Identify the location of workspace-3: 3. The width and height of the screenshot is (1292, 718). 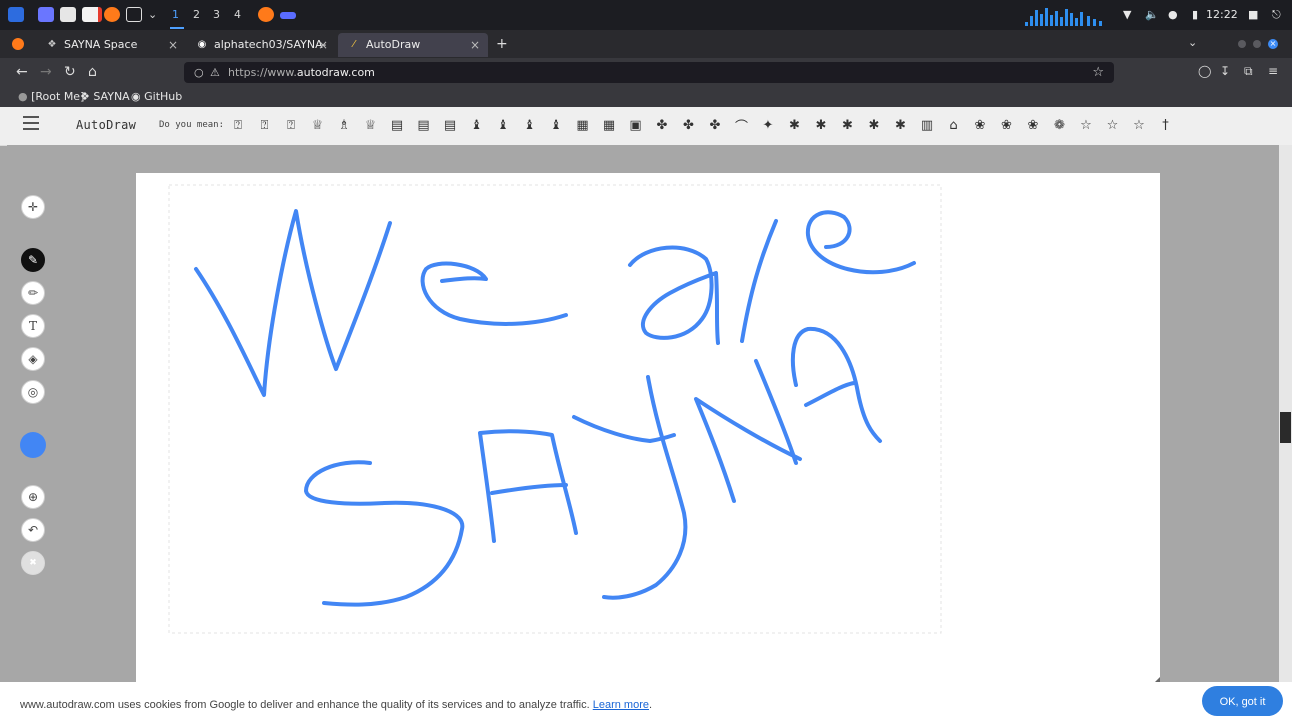
(216, 14).